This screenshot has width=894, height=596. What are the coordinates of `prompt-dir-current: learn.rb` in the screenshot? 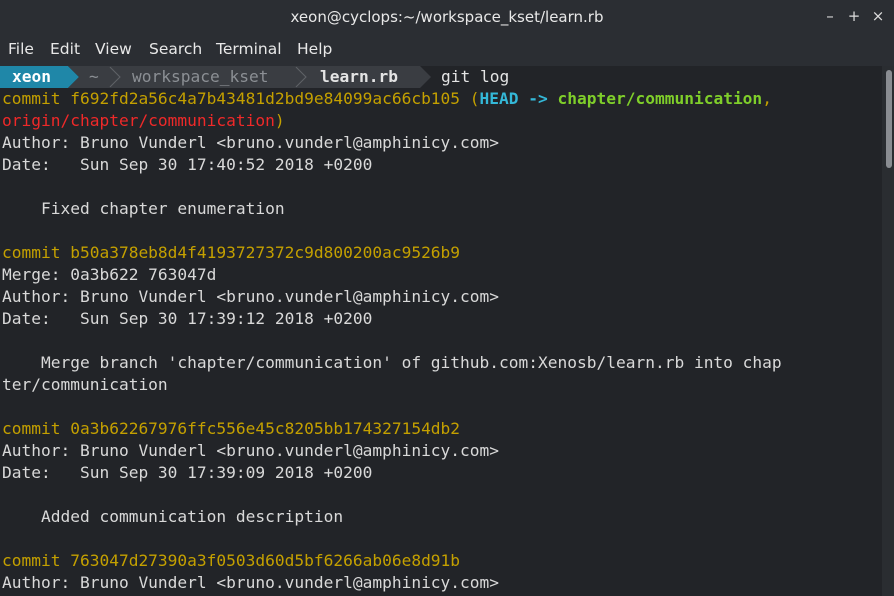 It's located at (359, 76).